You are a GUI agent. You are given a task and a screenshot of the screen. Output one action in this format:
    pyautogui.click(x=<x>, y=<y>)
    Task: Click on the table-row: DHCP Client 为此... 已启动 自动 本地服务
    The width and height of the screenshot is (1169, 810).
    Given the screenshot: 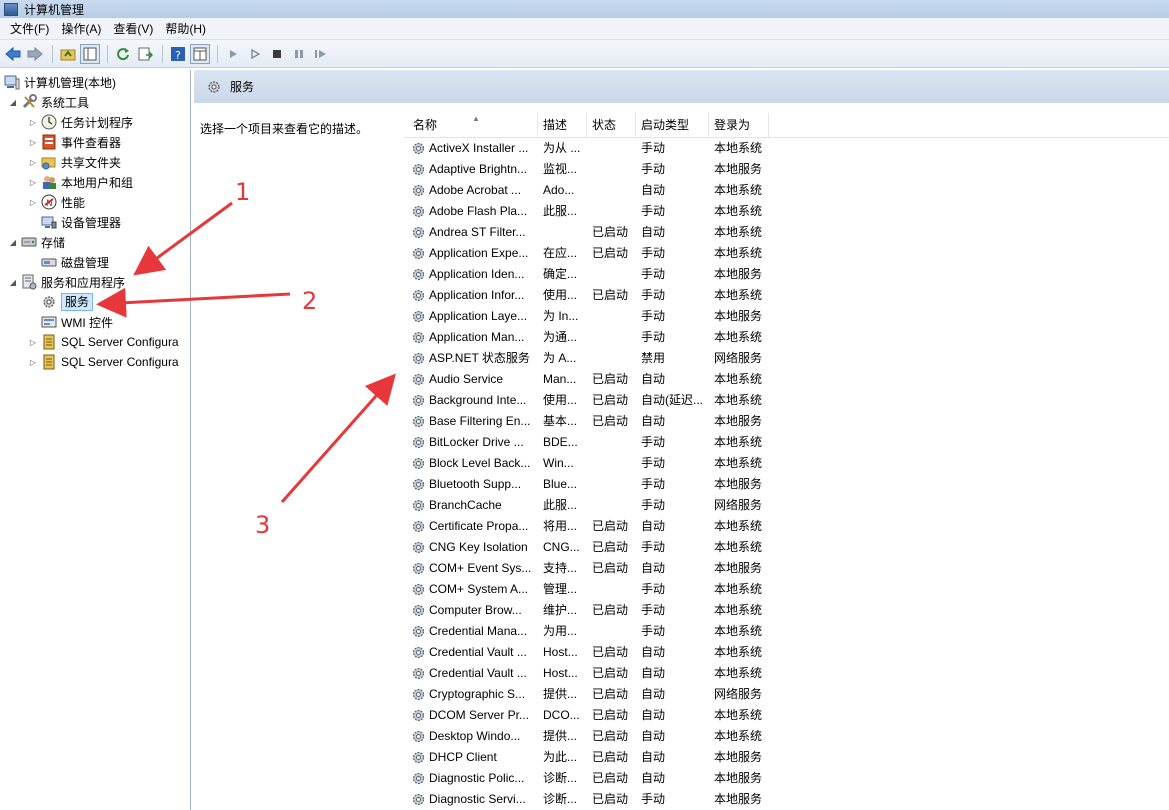 What is the action you would take?
    pyautogui.click(x=786, y=757)
    